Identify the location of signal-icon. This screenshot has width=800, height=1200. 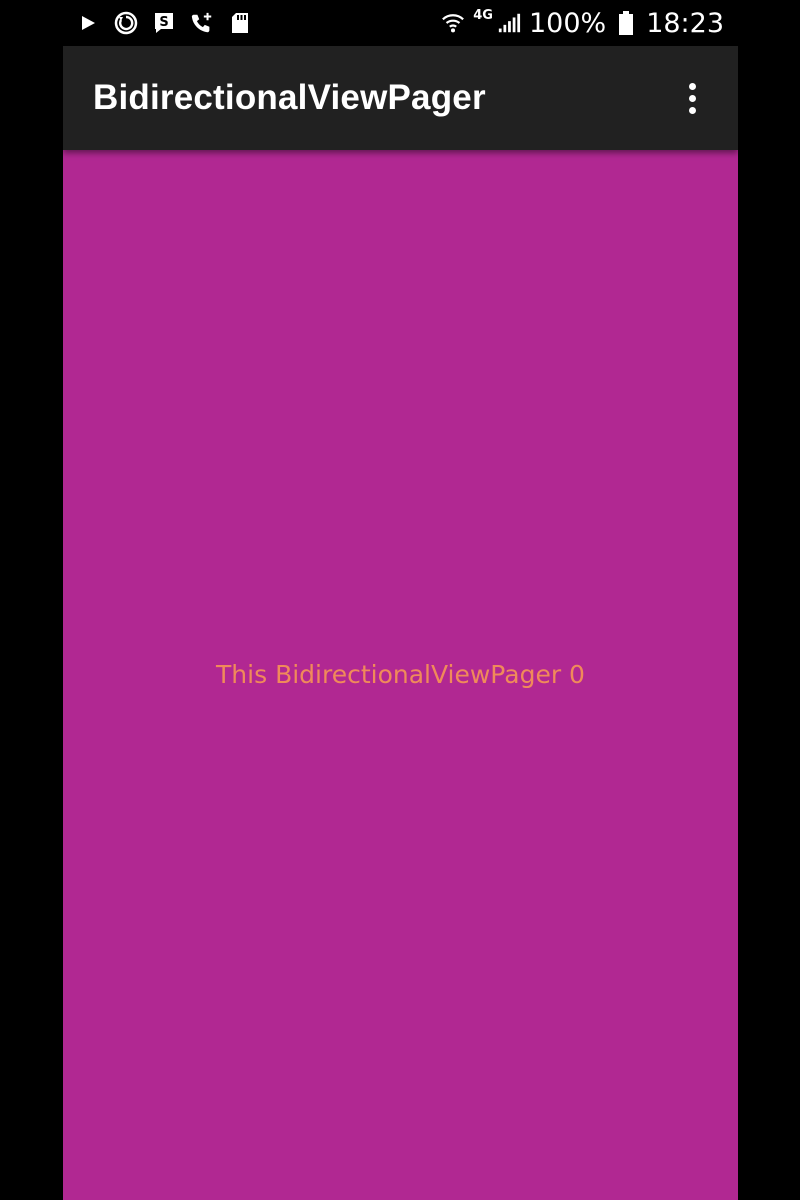
(509, 23).